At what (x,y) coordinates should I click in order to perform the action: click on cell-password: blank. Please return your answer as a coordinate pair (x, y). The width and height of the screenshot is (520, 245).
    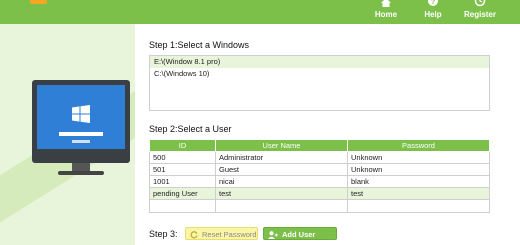
    Looking at the image, I should click on (418, 181).